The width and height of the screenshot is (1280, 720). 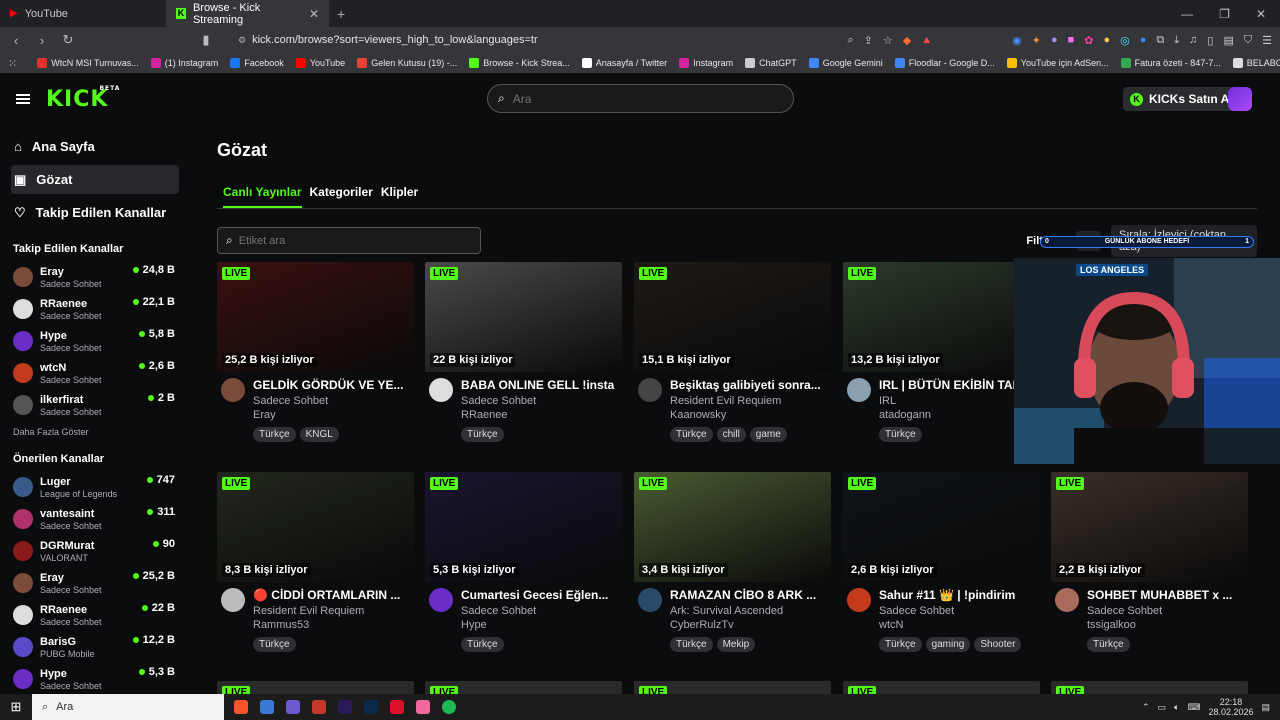 I want to click on tag-chip: game, so click(x=768, y=434).